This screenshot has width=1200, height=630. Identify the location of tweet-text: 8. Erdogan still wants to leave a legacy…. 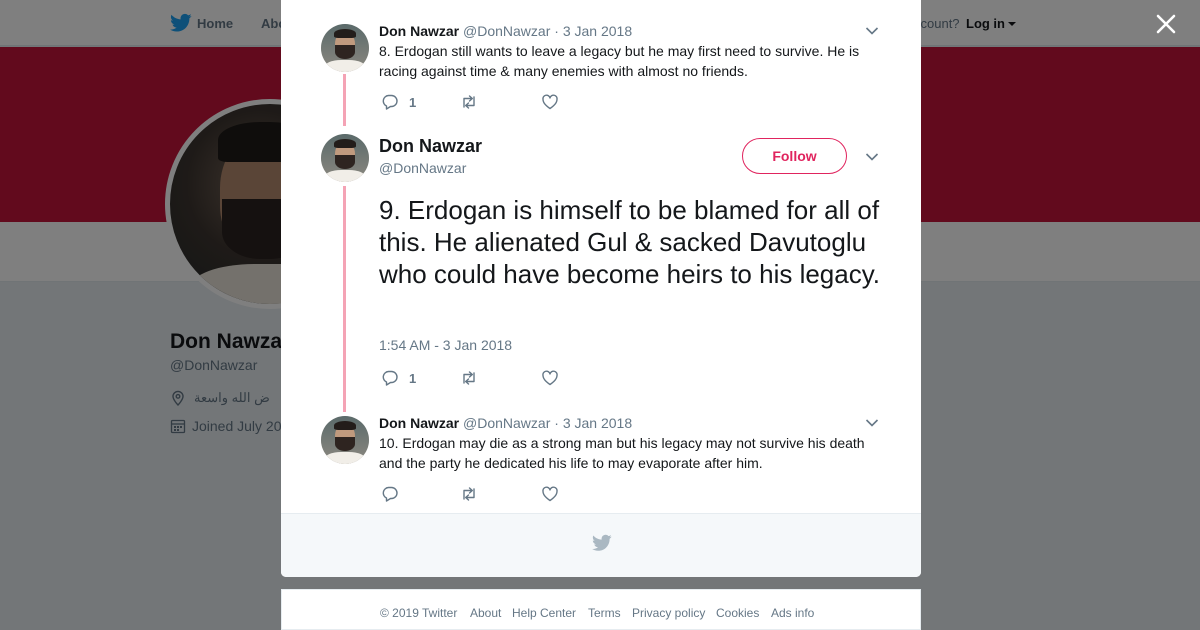
(619, 61).